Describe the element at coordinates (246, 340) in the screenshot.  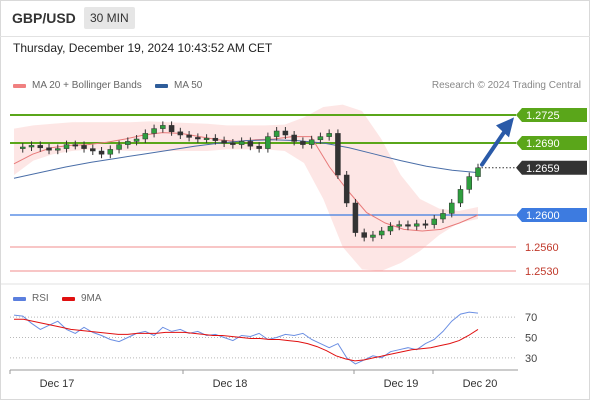
I see `rsi-9ma-line` at that location.